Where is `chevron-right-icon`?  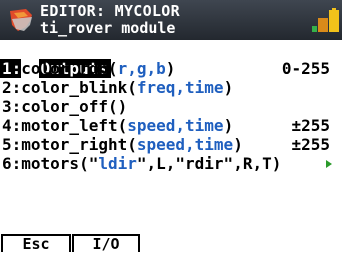
chevron-right-icon is located at coordinates (329, 164).